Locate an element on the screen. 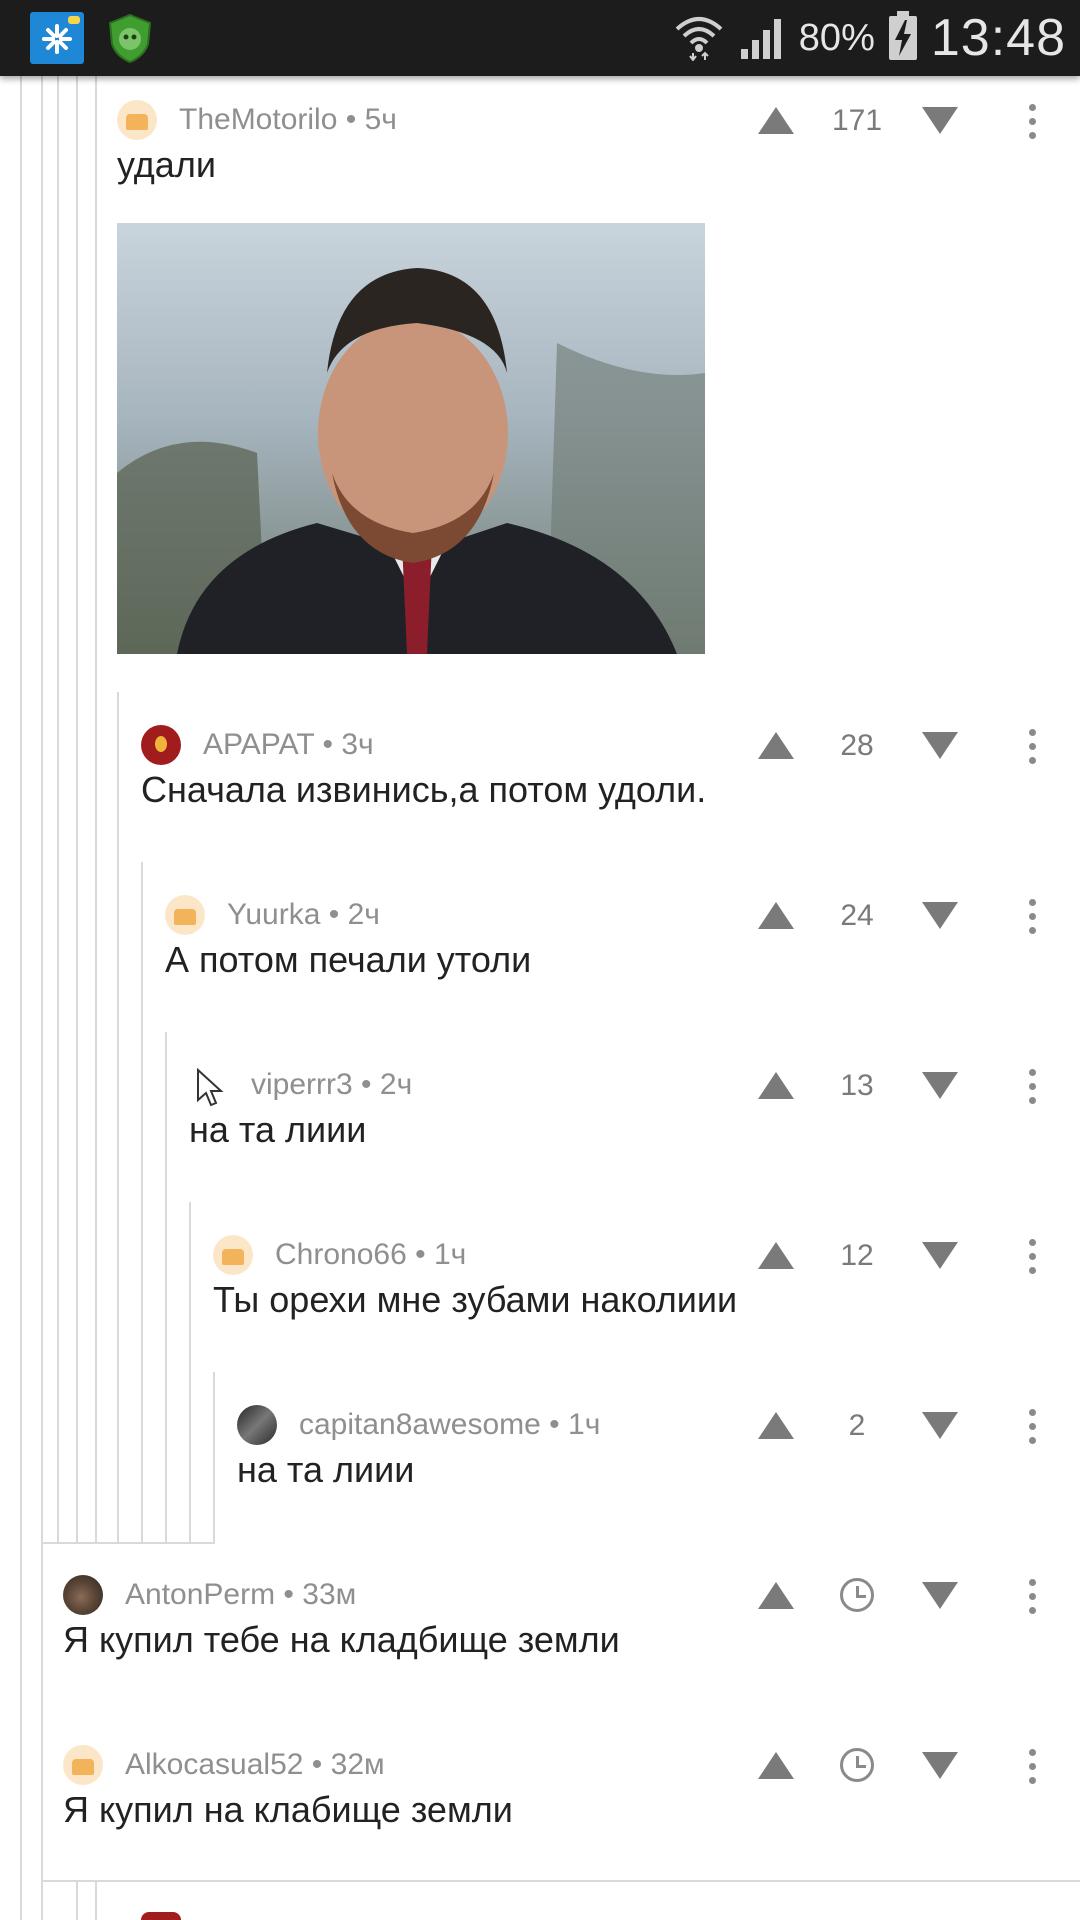  comment-text: Сначала извинись,а потом удоли. is located at coordinates (424, 789).